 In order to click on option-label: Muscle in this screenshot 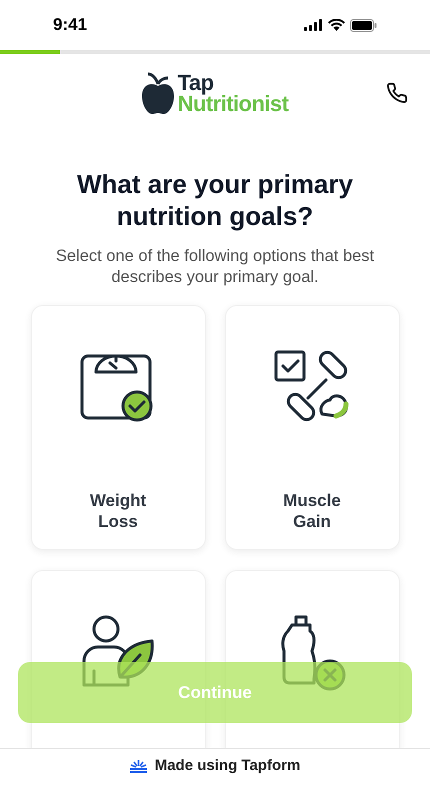, I will do `click(312, 500)`.